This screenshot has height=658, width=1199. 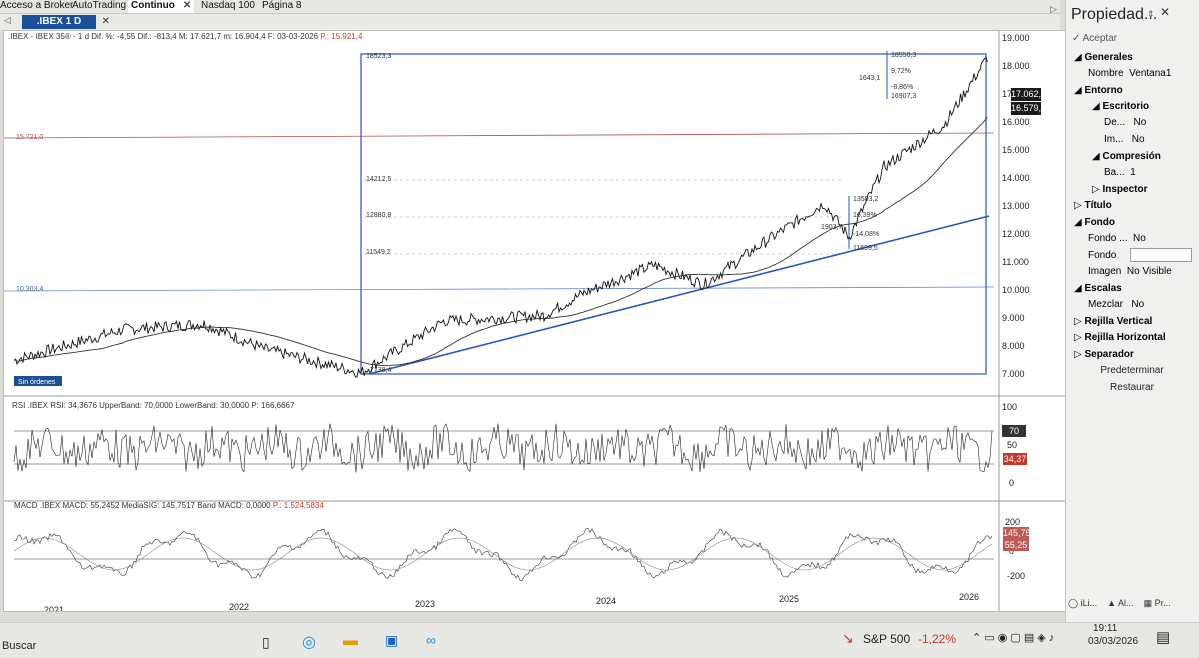 I want to click on clock-time: 19:11, so click(x=1105, y=628).